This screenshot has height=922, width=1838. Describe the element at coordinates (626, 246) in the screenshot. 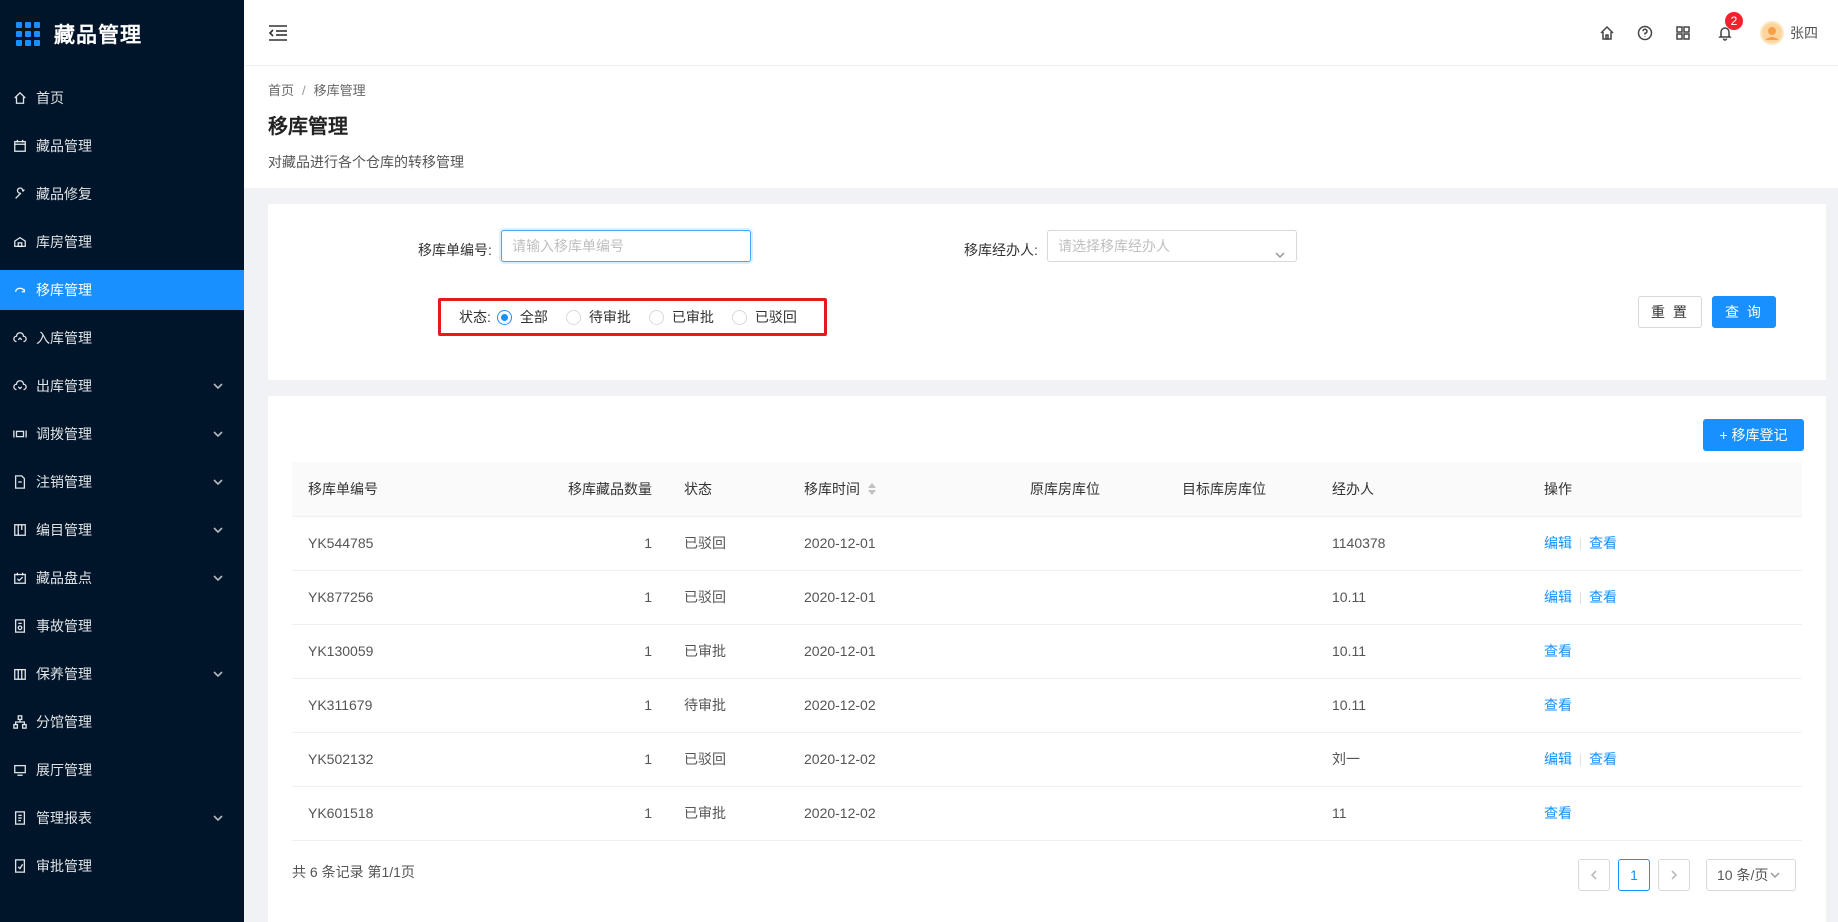

I see `order-no-input` at that location.